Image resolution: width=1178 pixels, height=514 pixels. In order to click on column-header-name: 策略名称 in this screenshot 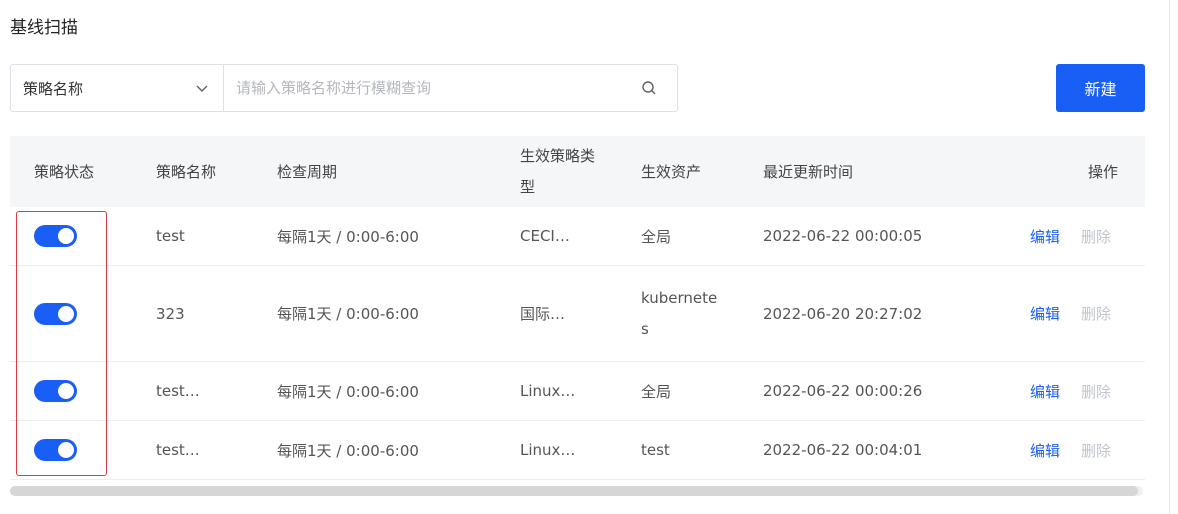, I will do `click(186, 172)`.